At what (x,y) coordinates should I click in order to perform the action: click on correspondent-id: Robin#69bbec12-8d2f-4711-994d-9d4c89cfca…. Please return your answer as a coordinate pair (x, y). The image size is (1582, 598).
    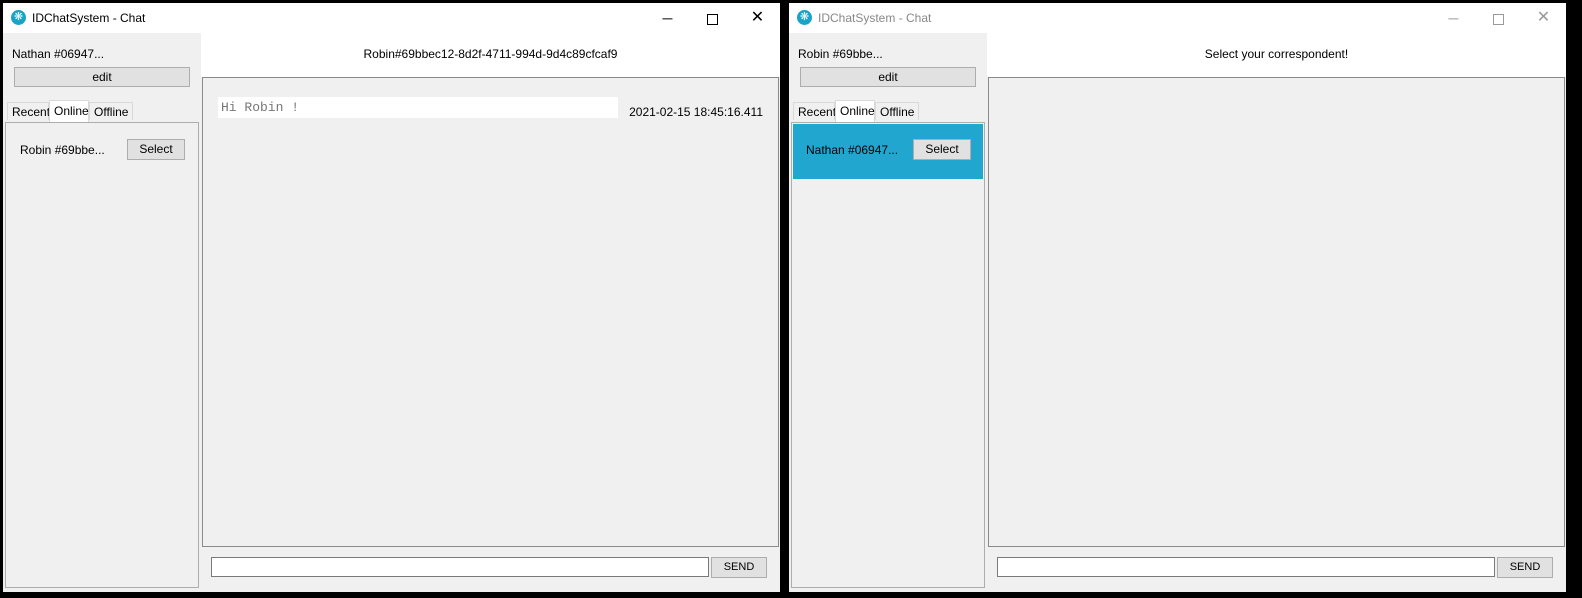
    Looking at the image, I should click on (490, 54).